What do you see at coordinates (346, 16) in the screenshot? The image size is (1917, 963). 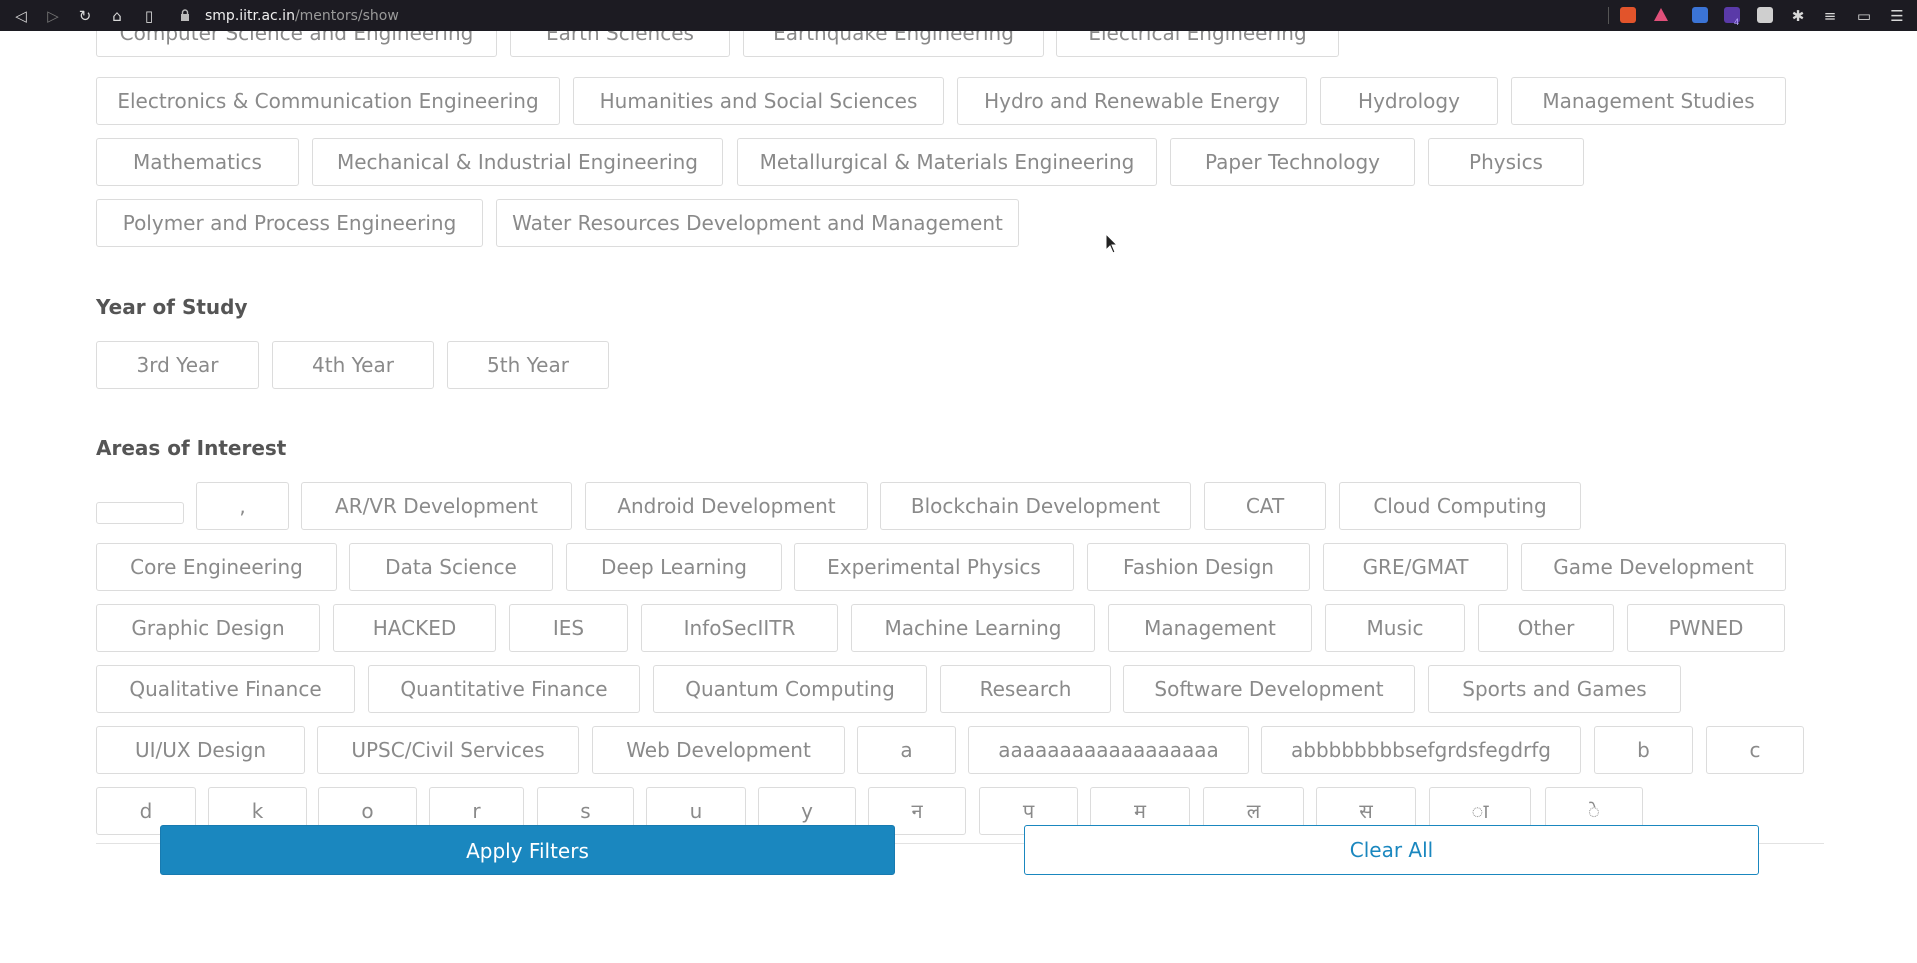 I see `url-path: /mentors/show` at bounding box center [346, 16].